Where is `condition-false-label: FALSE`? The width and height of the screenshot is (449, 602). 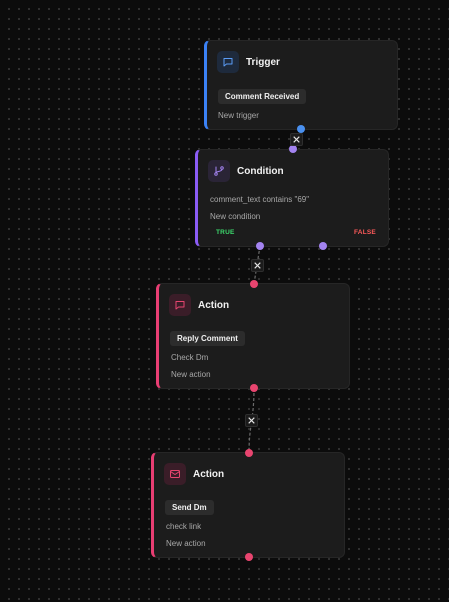 condition-false-label: FALSE is located at coordinates (365, 232).